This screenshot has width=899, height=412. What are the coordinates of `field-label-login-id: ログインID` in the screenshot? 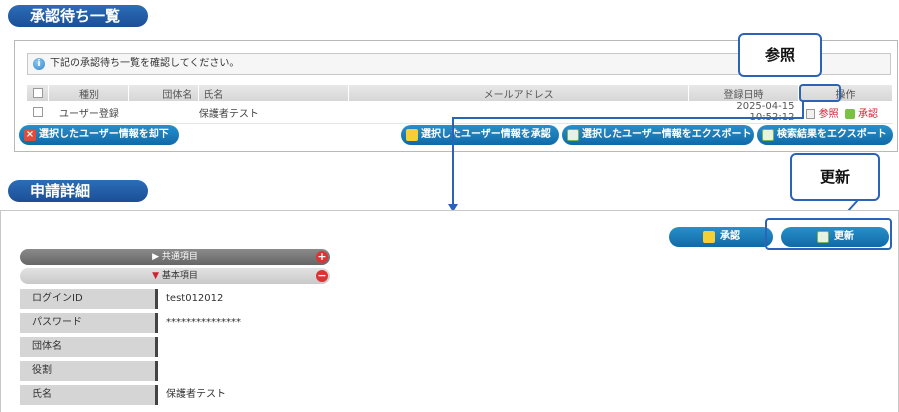 It's located at (89, 299).